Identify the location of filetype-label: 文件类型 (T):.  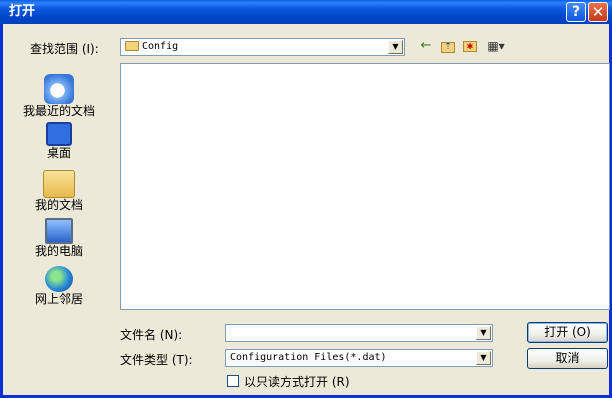
(156, 360).